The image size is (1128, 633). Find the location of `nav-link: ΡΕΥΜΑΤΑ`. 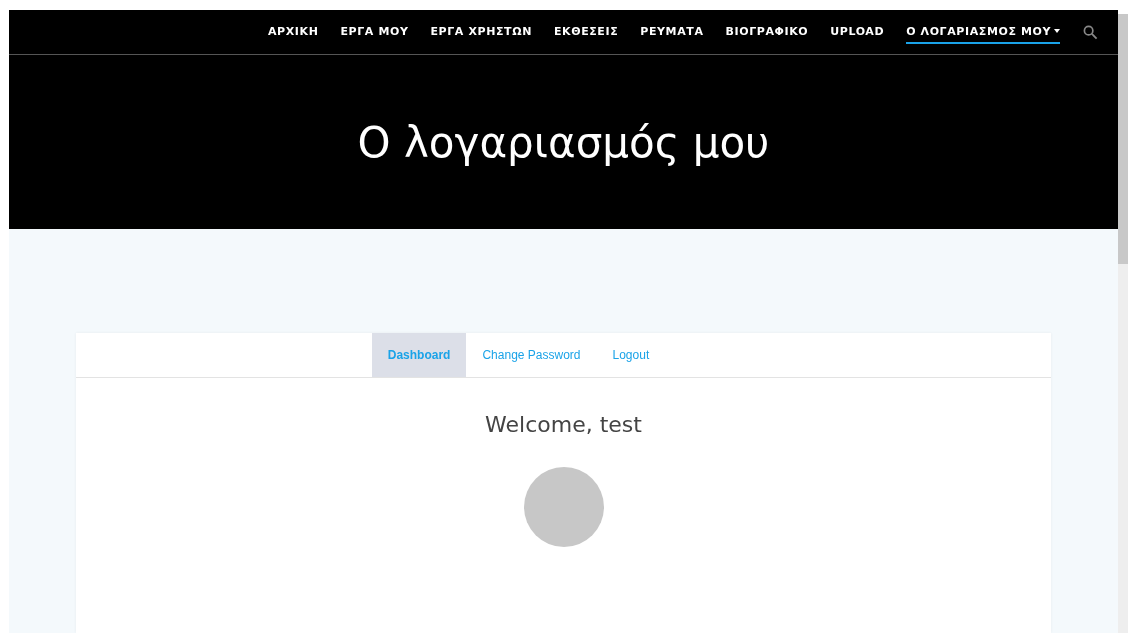

nav-link: ΡΕΥΜΑΤΑ is located at coordinates (672, 32).